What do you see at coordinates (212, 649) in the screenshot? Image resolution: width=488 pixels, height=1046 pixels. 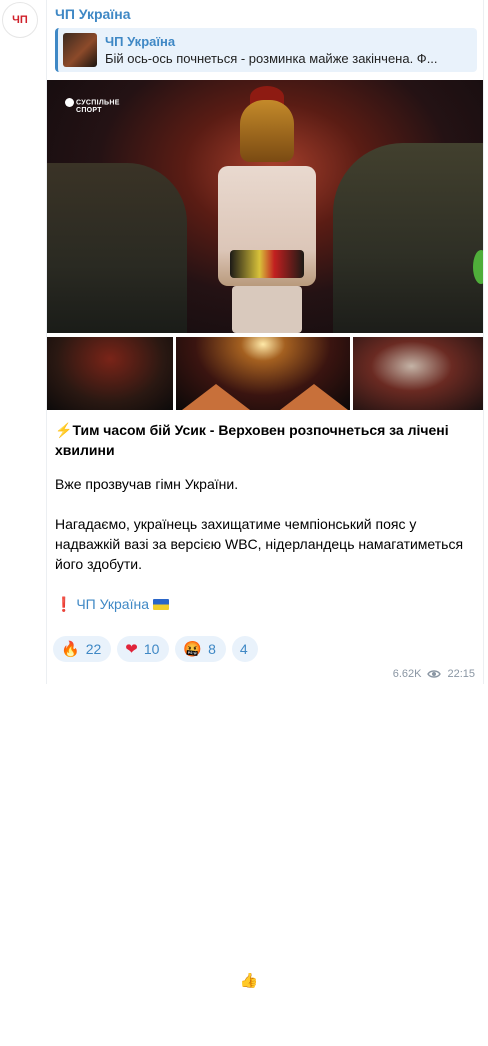 I see `reaction-count: 8` at bounding box center [212, 649].